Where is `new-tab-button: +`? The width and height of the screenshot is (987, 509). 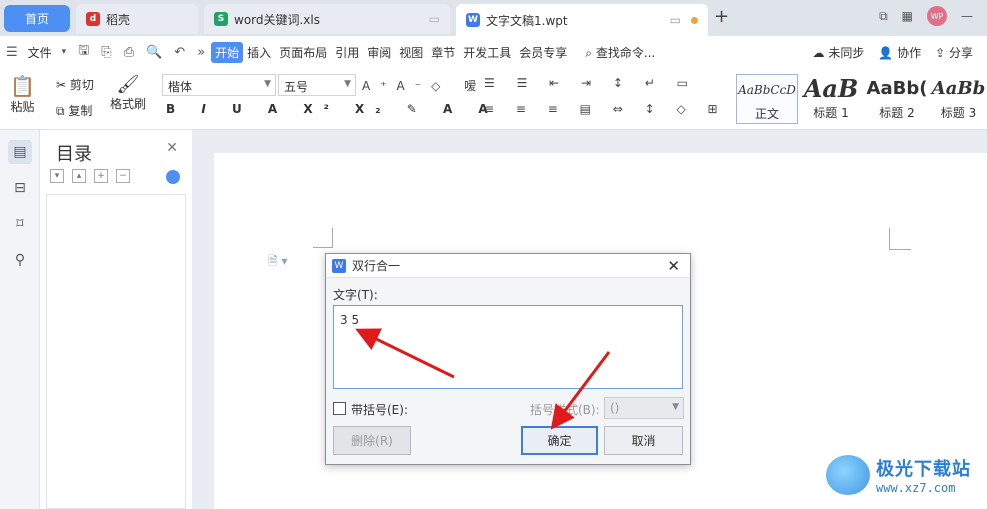
new-tab-button: + is located at coordinates (721, 16).